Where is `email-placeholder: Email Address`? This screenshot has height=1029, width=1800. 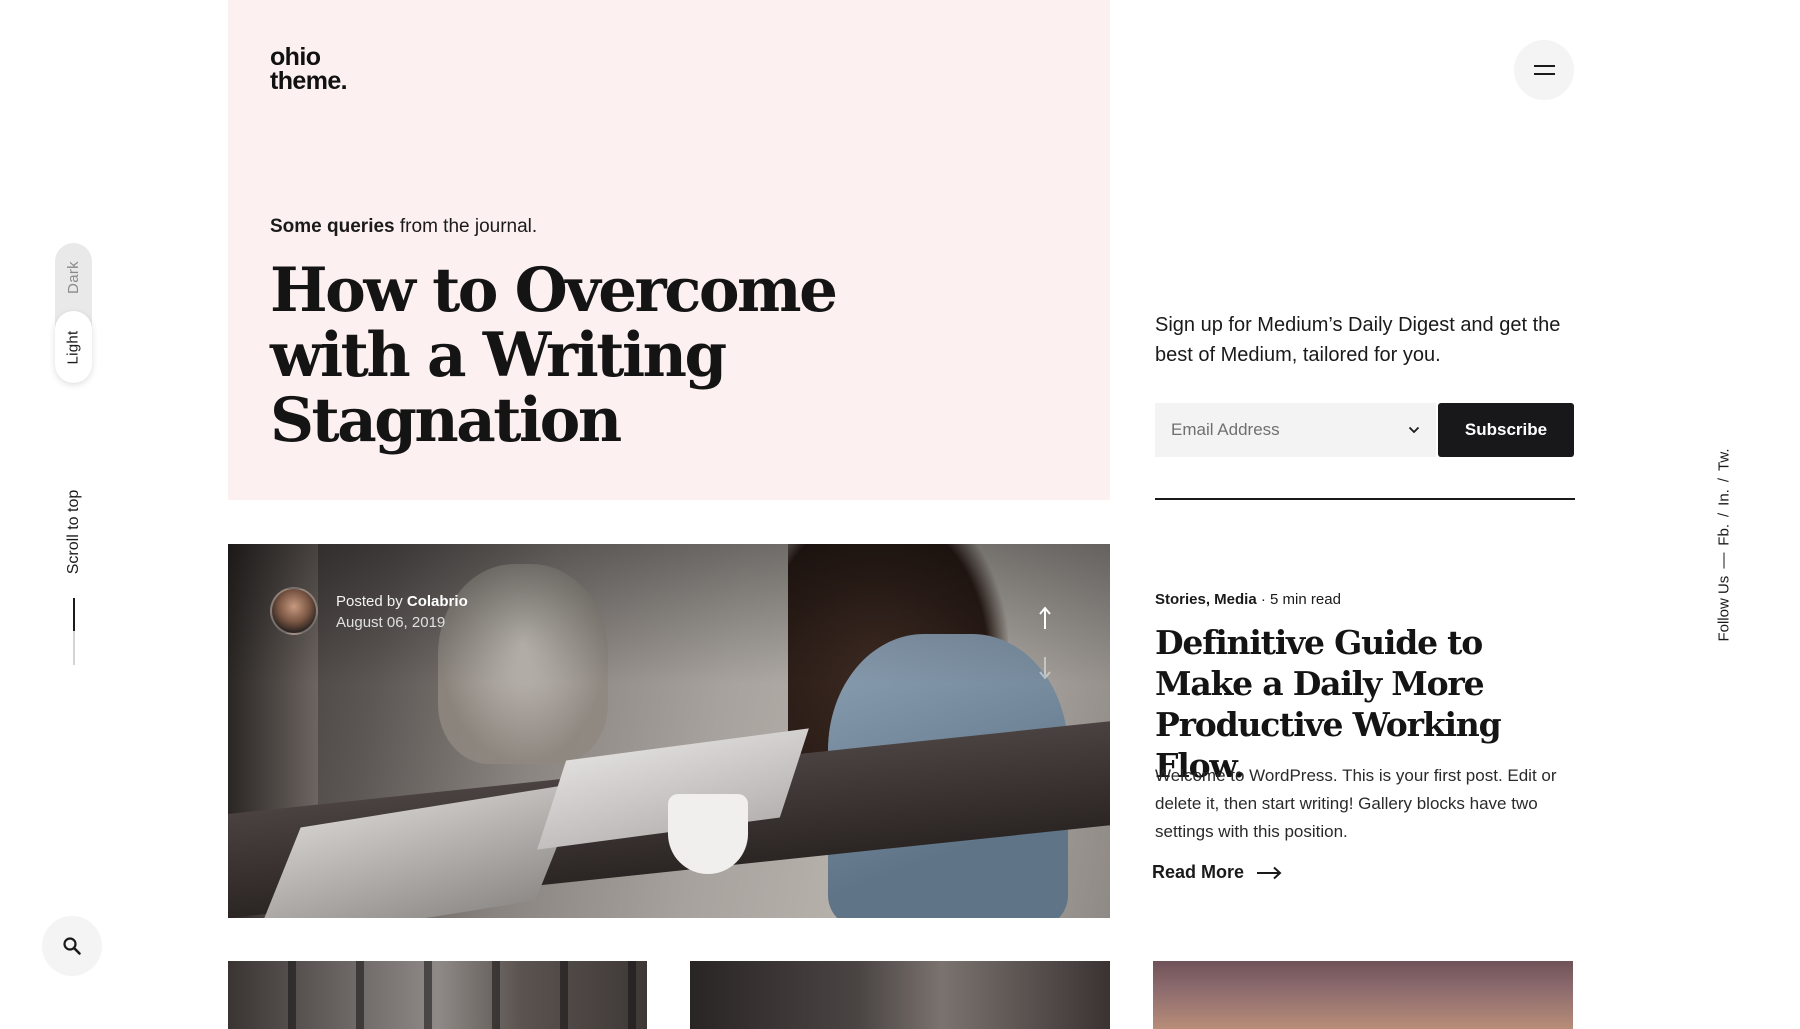
email-placeholder: Email Address is located at coordinates (1225, 429).